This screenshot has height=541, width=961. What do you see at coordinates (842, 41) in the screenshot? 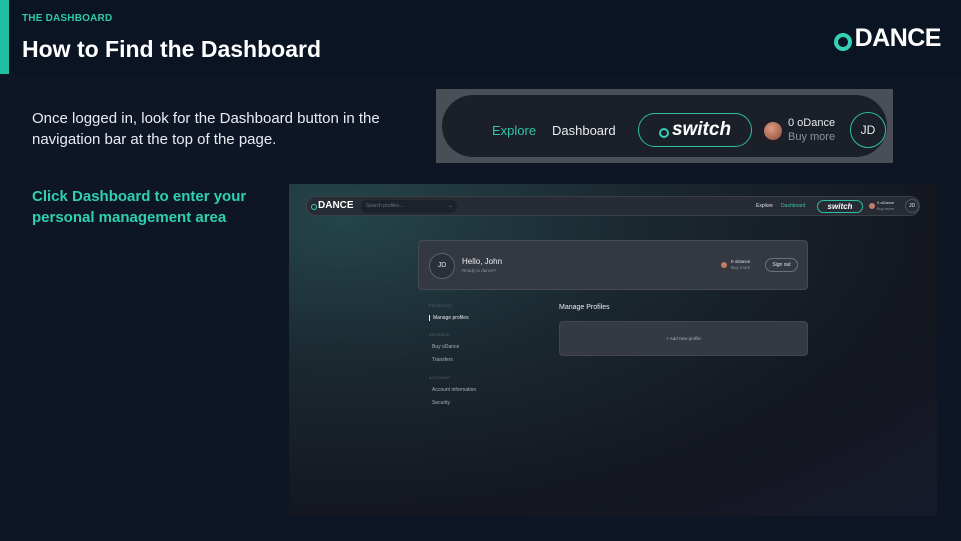
I see `logo-o-icon` at bounding box center [842, 41].